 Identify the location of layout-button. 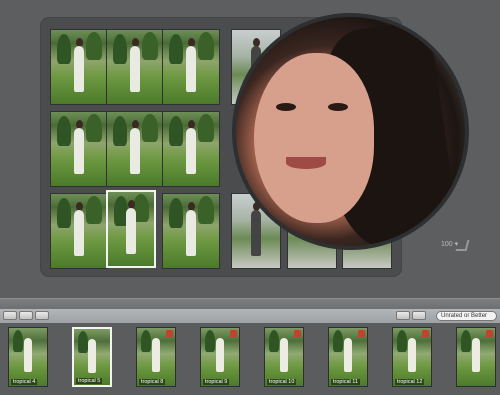
(42, 315).